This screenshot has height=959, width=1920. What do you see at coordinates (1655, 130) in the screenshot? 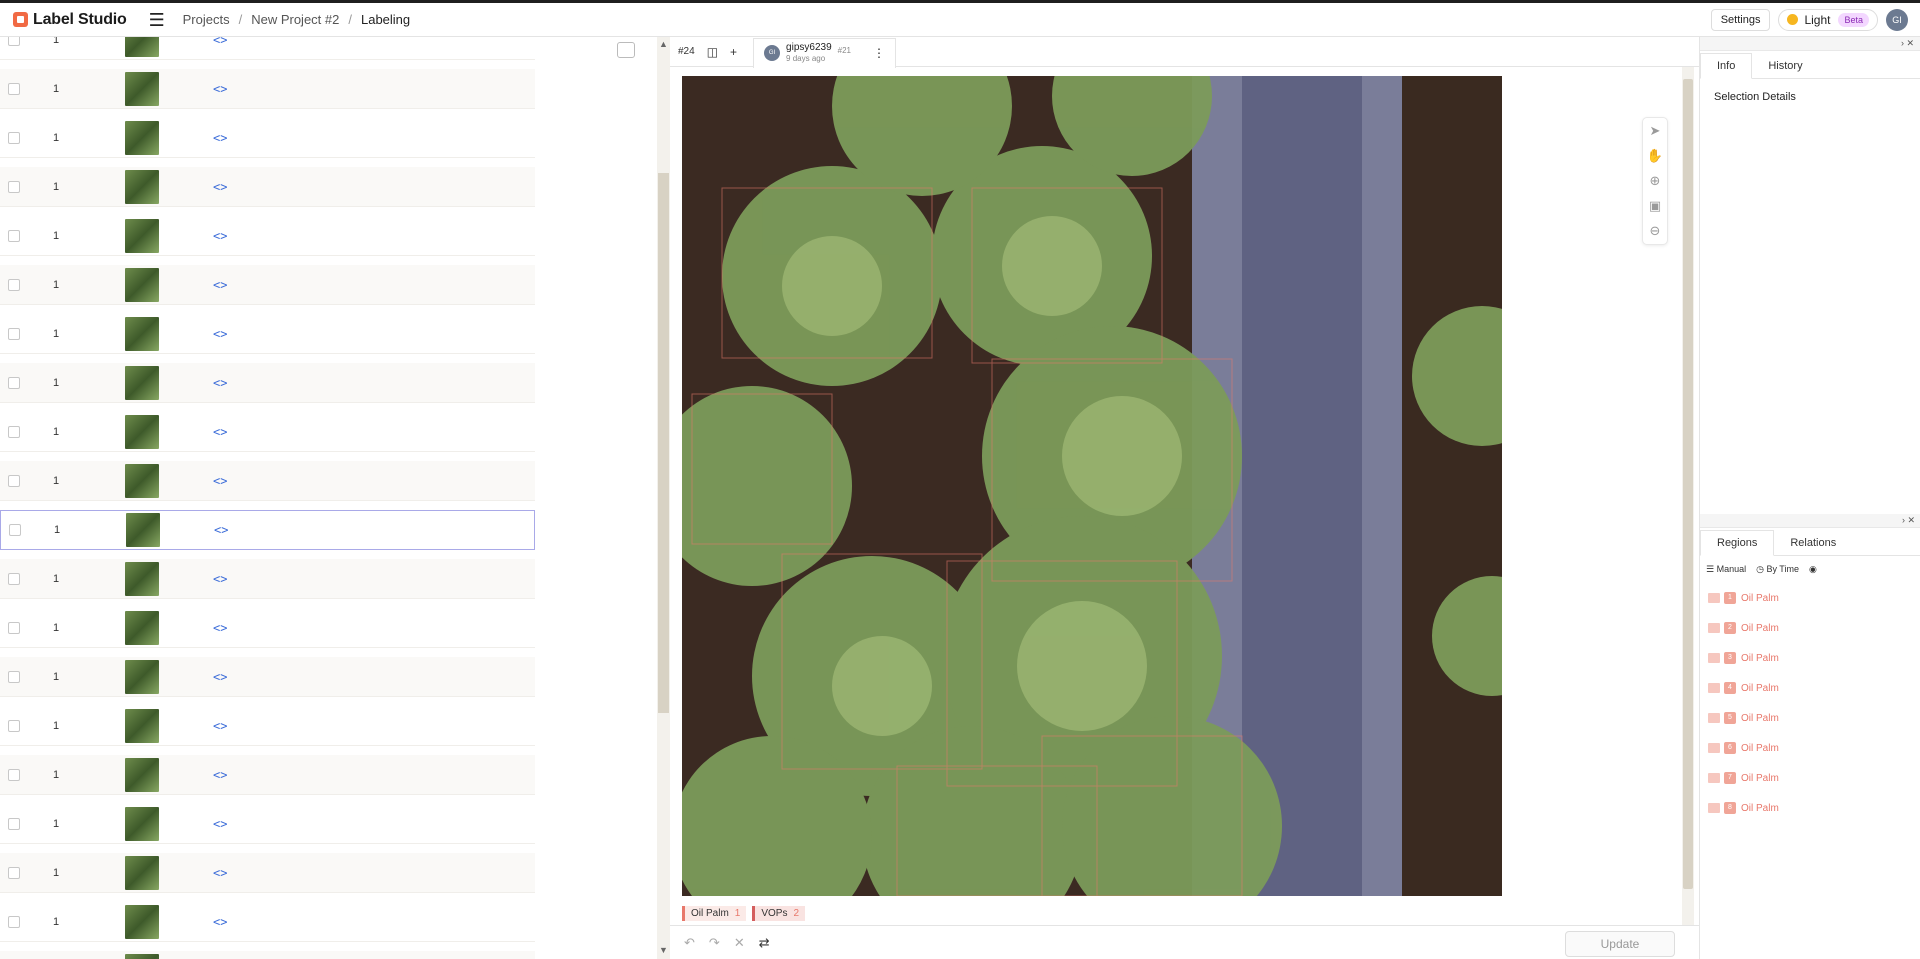
I see `pointer-icon: ➤` at bounding box center [1655, 130].